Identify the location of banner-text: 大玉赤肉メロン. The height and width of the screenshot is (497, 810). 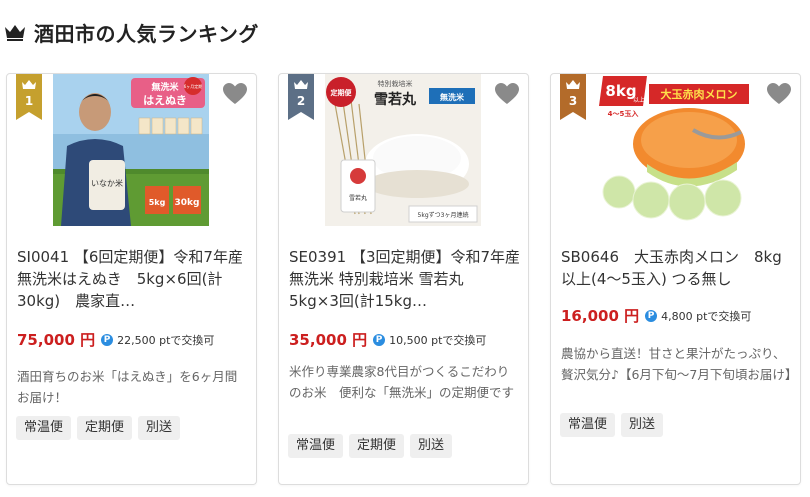
(699, 94).